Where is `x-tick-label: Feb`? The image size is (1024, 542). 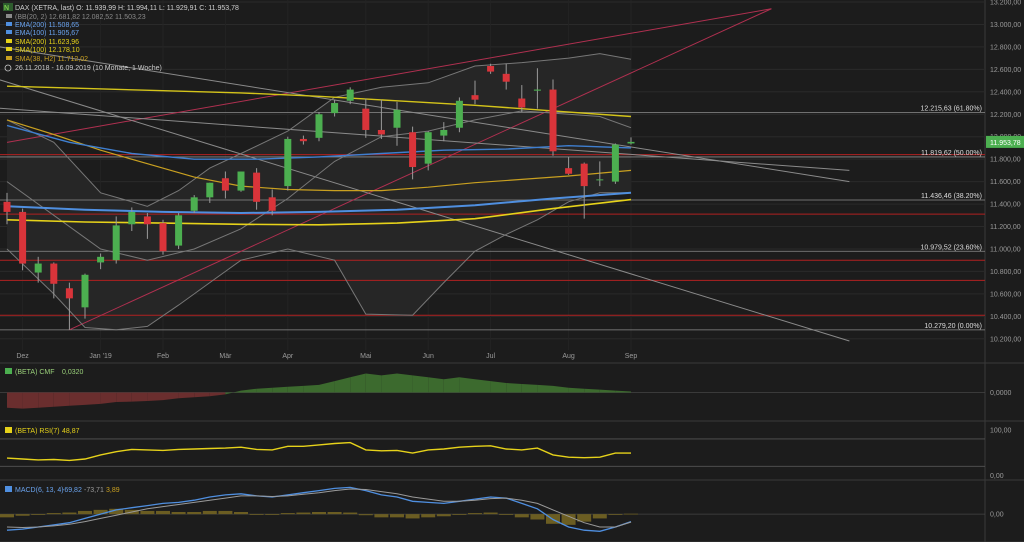 x-tick-label: Feb is located at coordinates (163, 356).